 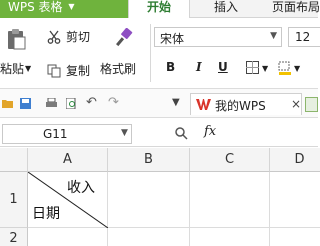 What do you see at coordinates (113, 102) in the screenshot?
I see `redo-icon: ↷` at bounding box center [113, 102].